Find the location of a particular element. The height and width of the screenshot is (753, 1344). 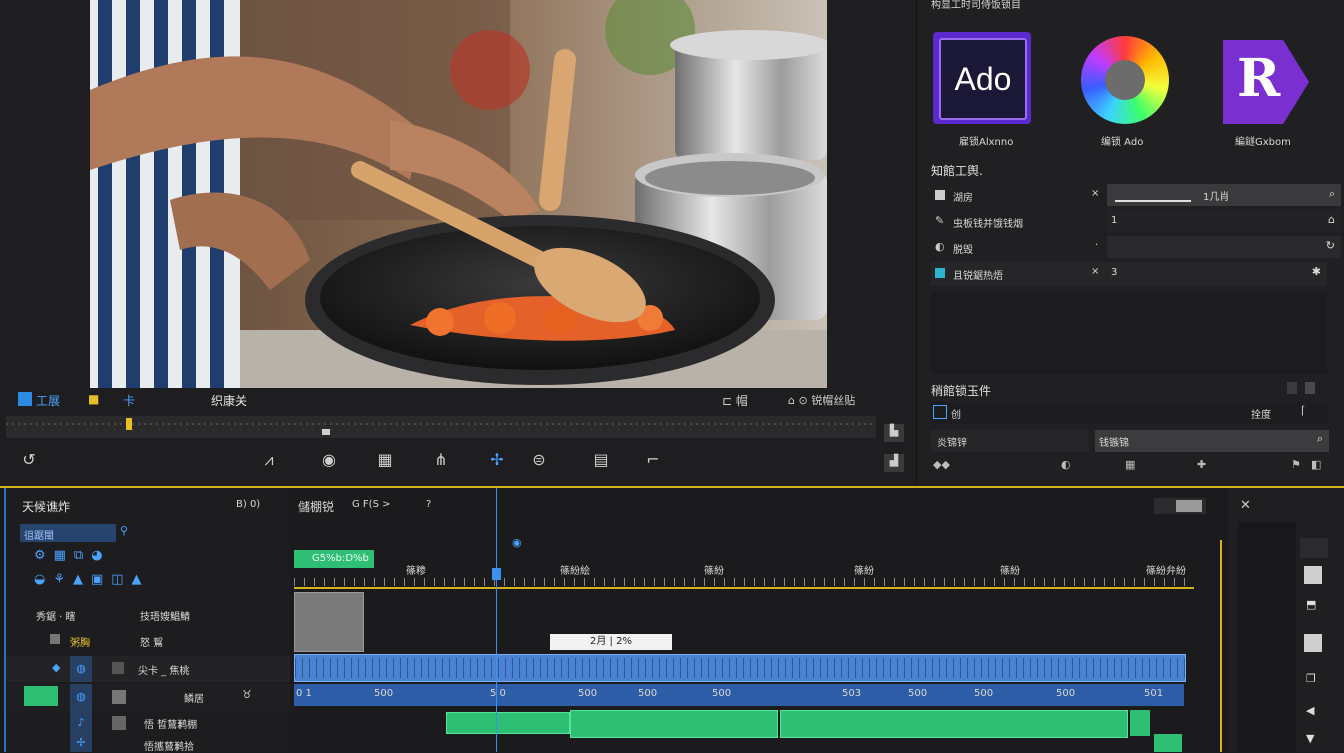

mic-icon: ♉ is located at coordinates (247, 694).